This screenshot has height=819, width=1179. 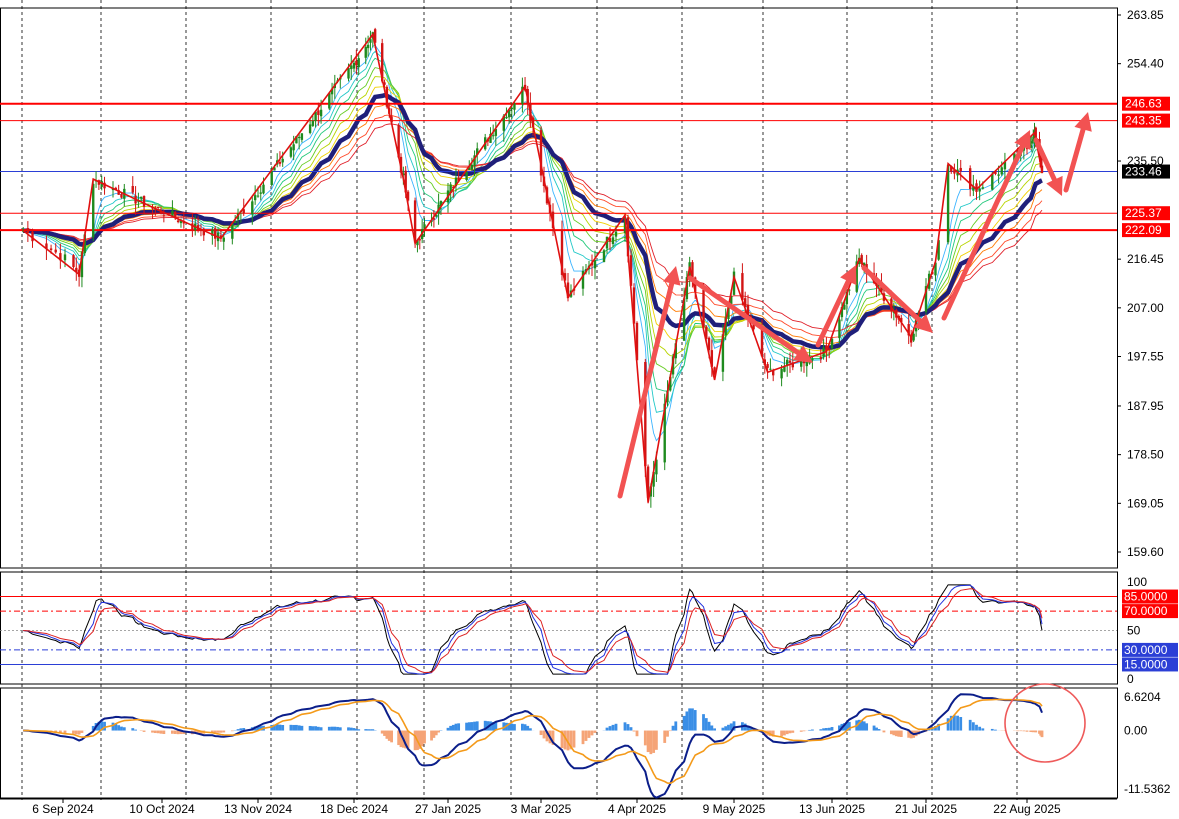 What do you see at coordinates (1143, 230) in the screenshot?
I see `level-tag-label: 222.09` at bounding box center [1143, 230].